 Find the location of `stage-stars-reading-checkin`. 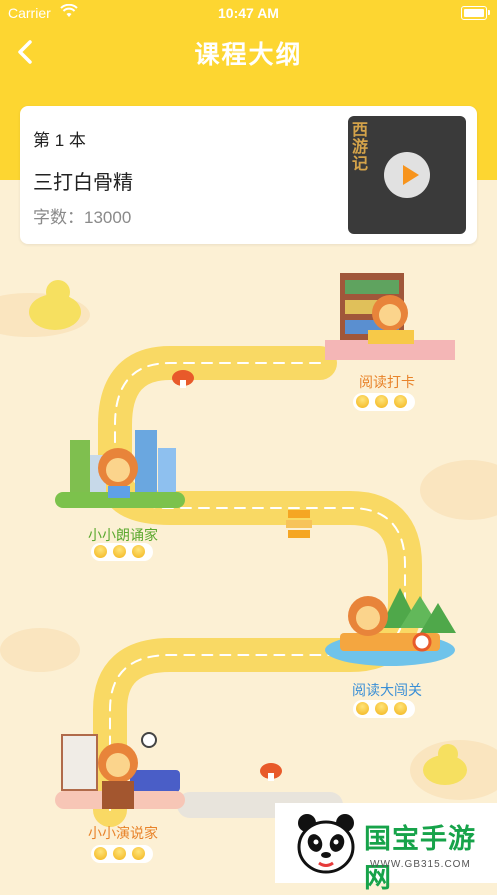

stage-stars-reading-checkin is located at coordinates (384, 402).